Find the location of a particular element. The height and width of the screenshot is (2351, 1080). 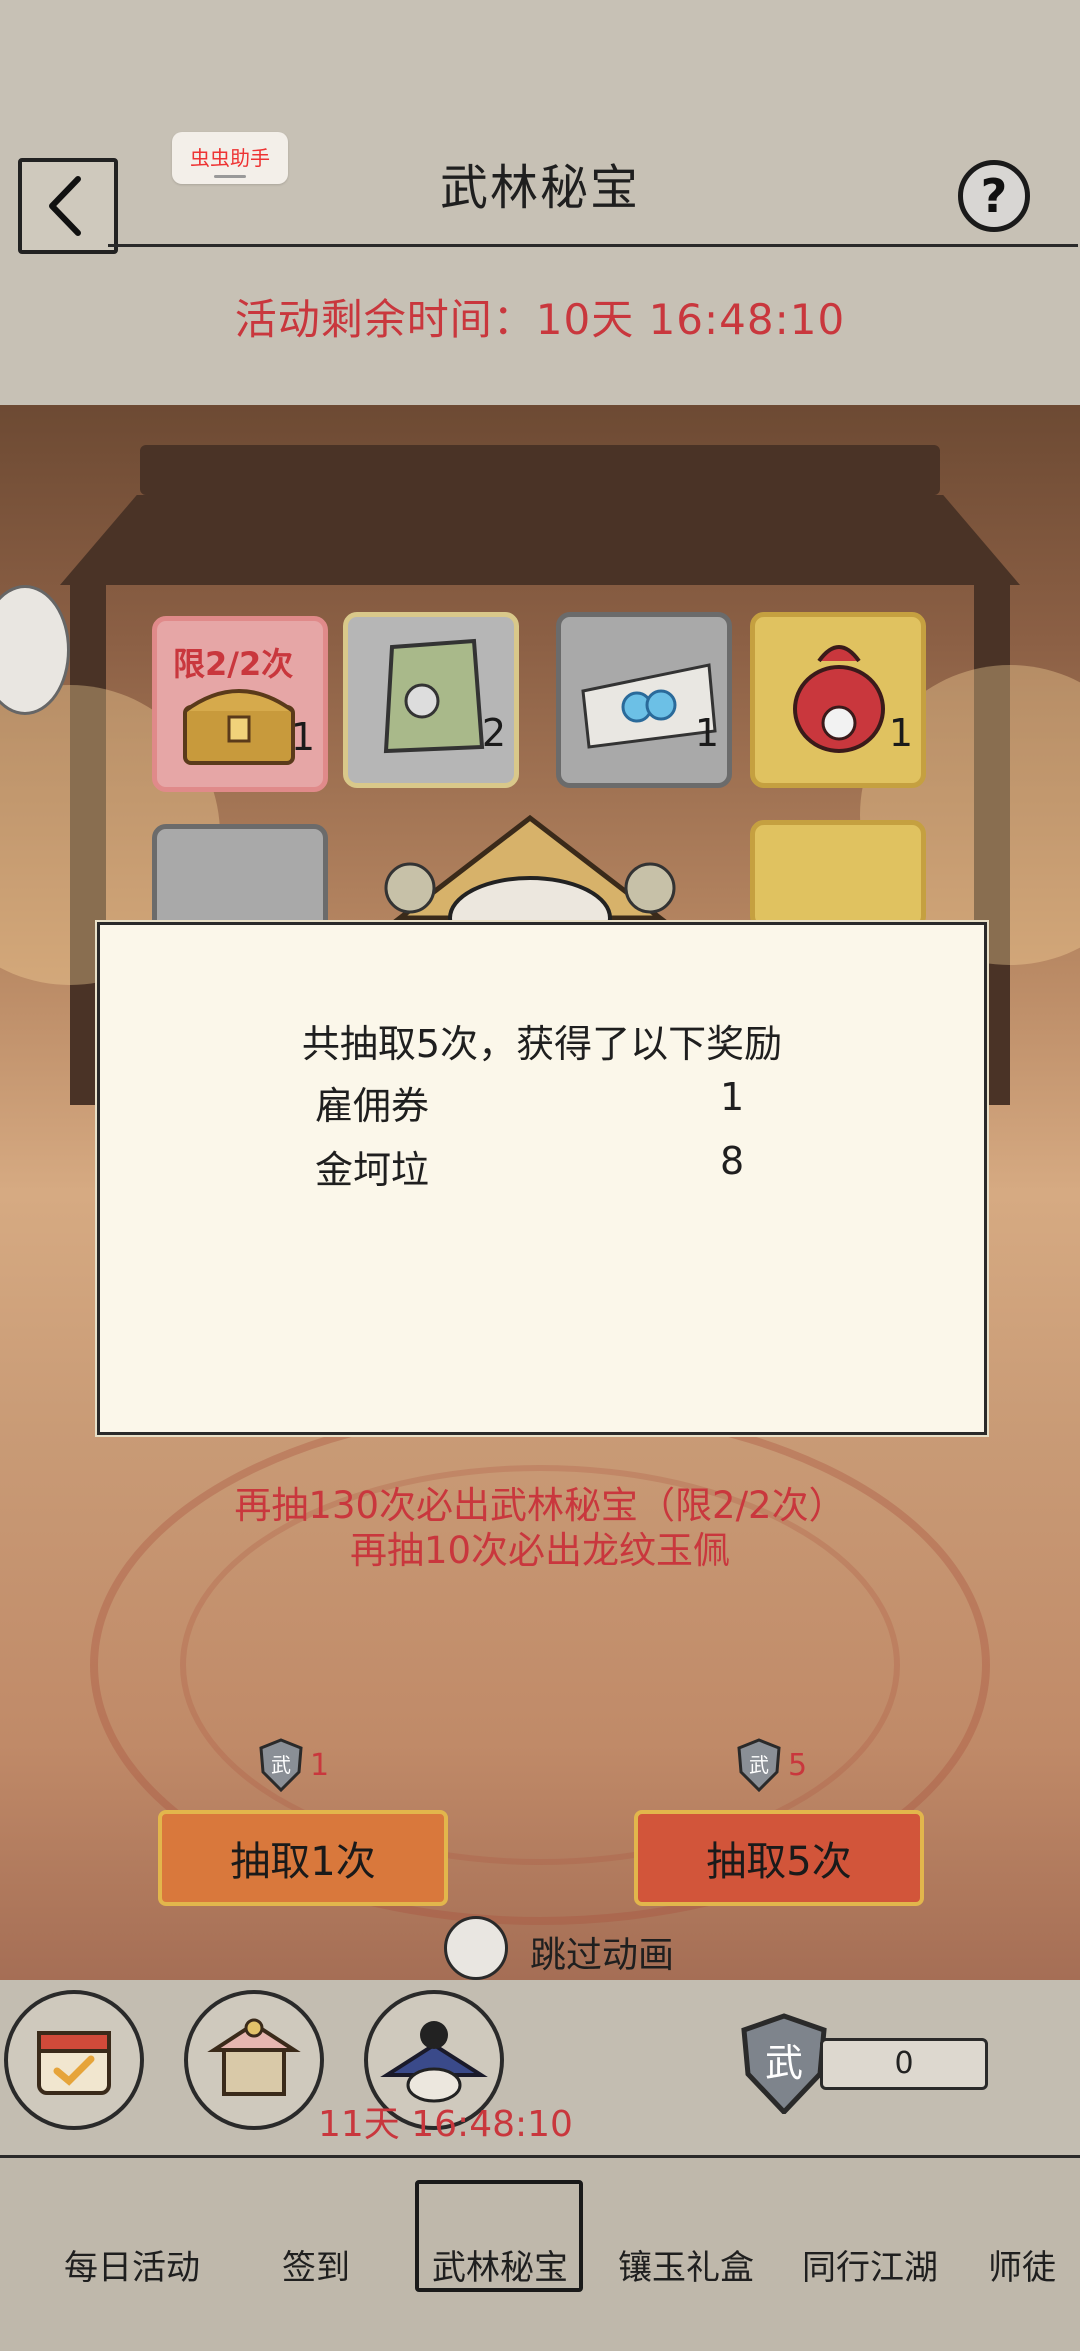

prize-tile-fertilizer: 2 is located at coordinates (431, 700).